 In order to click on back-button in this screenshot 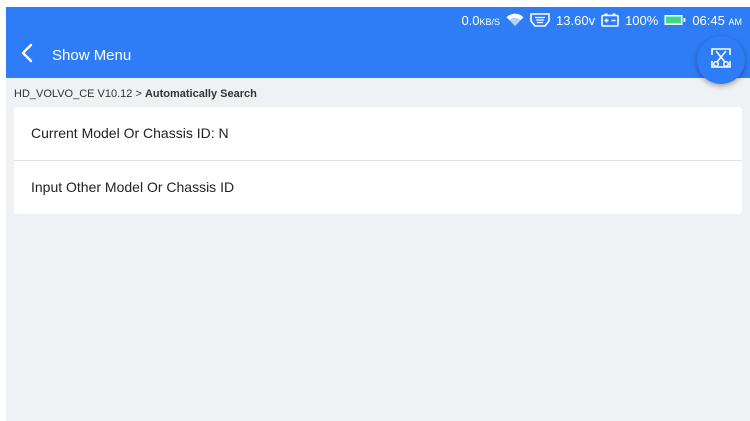, I will do `click(27, 55)`.